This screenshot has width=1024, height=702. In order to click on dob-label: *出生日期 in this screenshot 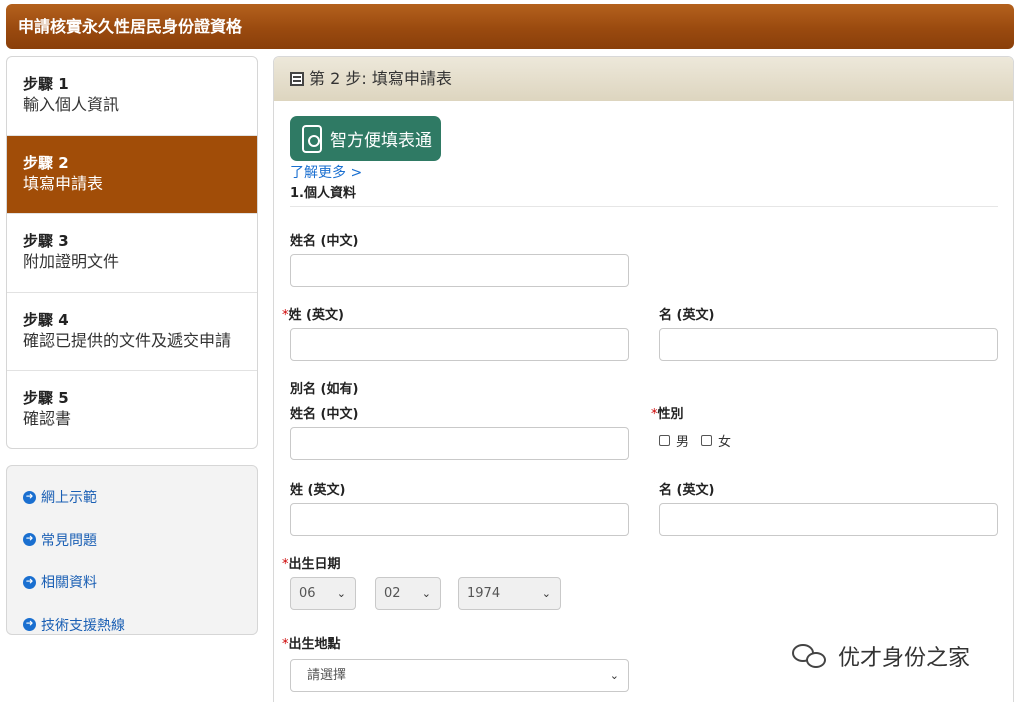, I will do `click(311, 564)`.